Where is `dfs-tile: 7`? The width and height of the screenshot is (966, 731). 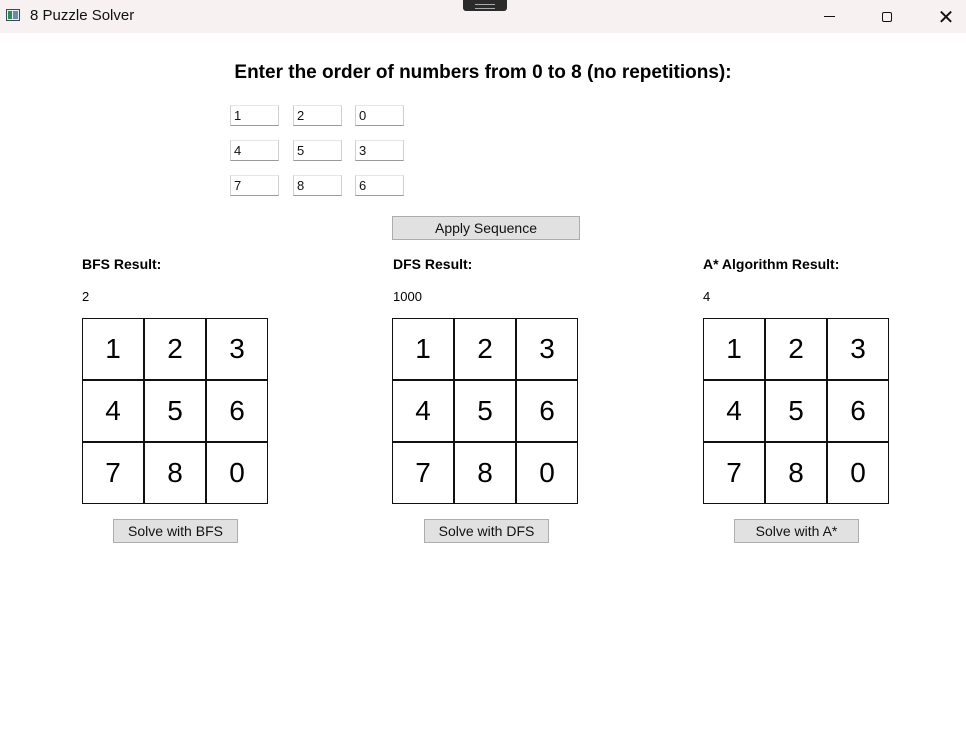
dfs-tile: 7 is located at coordinates (423, 473).